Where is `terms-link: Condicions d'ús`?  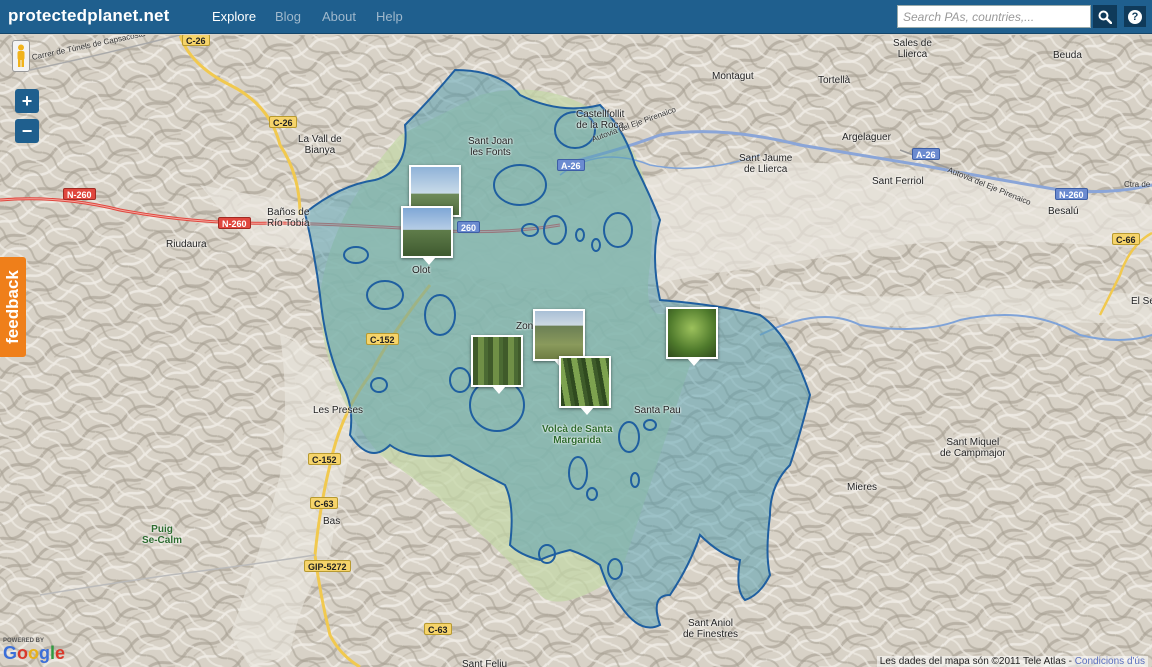
terms-link: Condicions d'ús is located at coordinates (1110, 661).